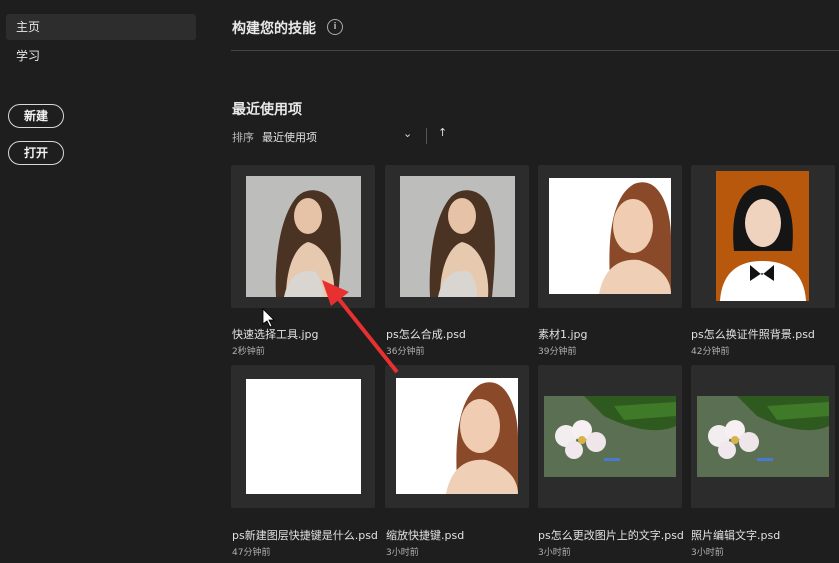 This screenshot has width=839, height=563. Describe the element at coordinates (275, 334) in the screenshot. I see `file-name: 快速选择工具.jpg` at that location.